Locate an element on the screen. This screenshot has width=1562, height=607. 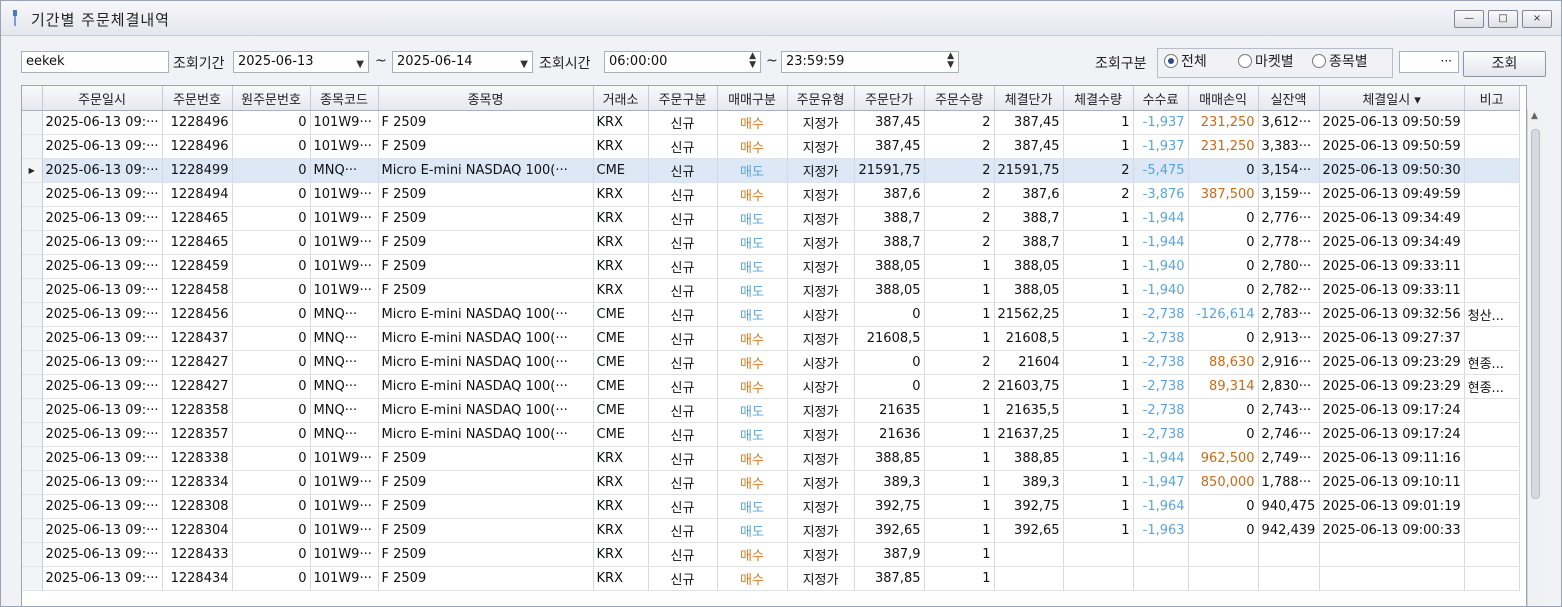
column-header-sorted: 체결일시 ▾ is located at coordinates (1392, 98).